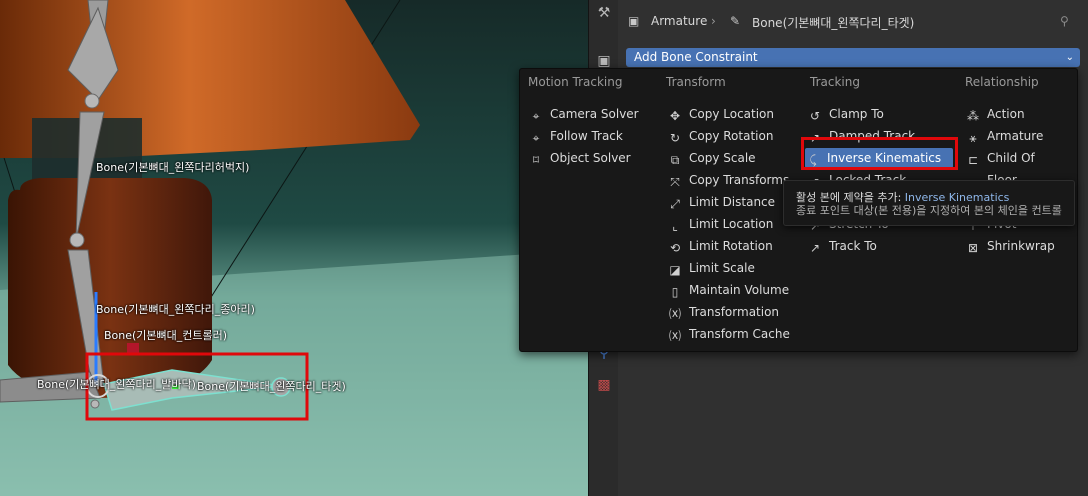  I want to click on menu-item-copy-rotation: ↻ Copy Rotation, so click(737, 136).